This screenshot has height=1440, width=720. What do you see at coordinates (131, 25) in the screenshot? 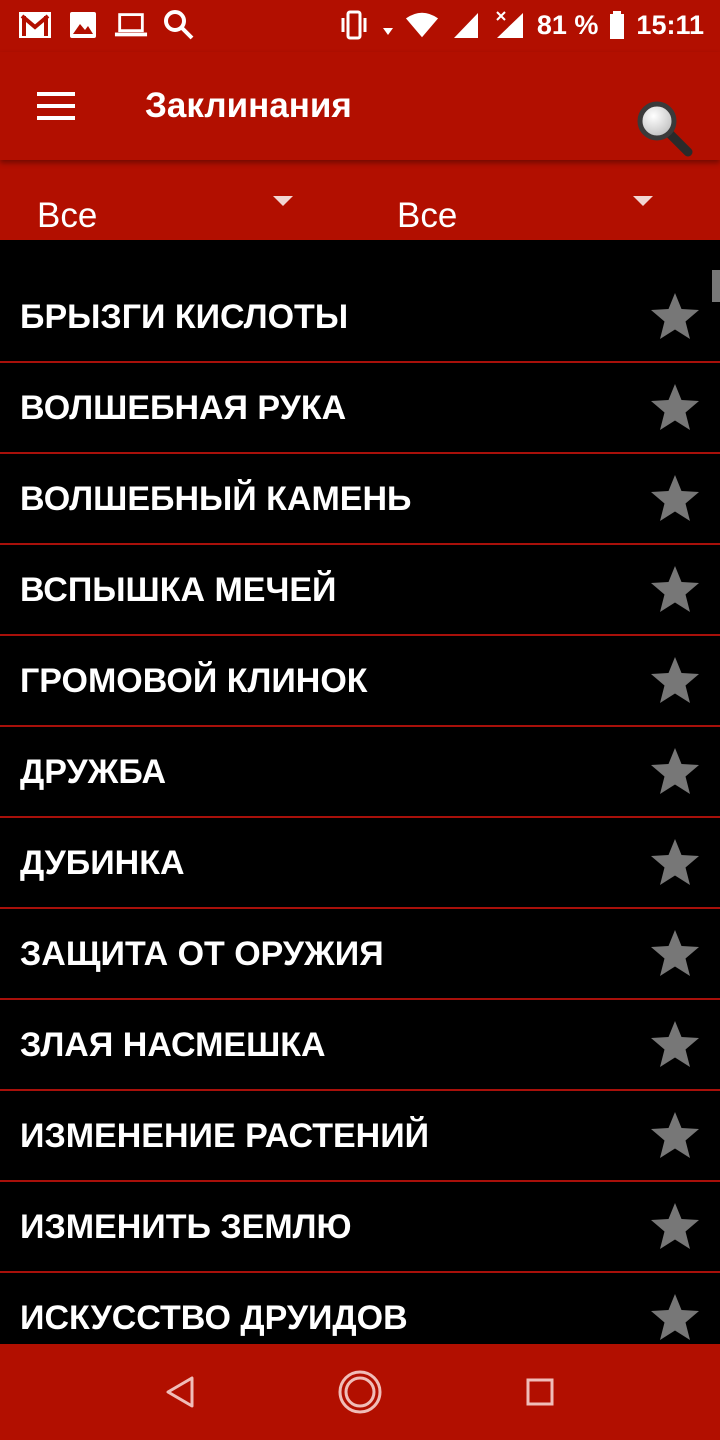
I see `laptop-icon` at bounding box center [131, 25].